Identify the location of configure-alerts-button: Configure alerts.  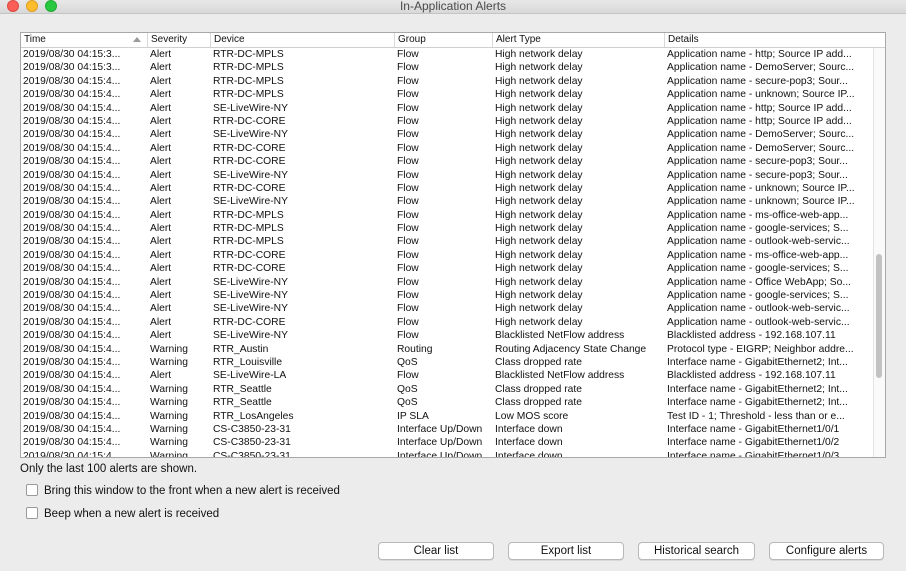
(826, 551).